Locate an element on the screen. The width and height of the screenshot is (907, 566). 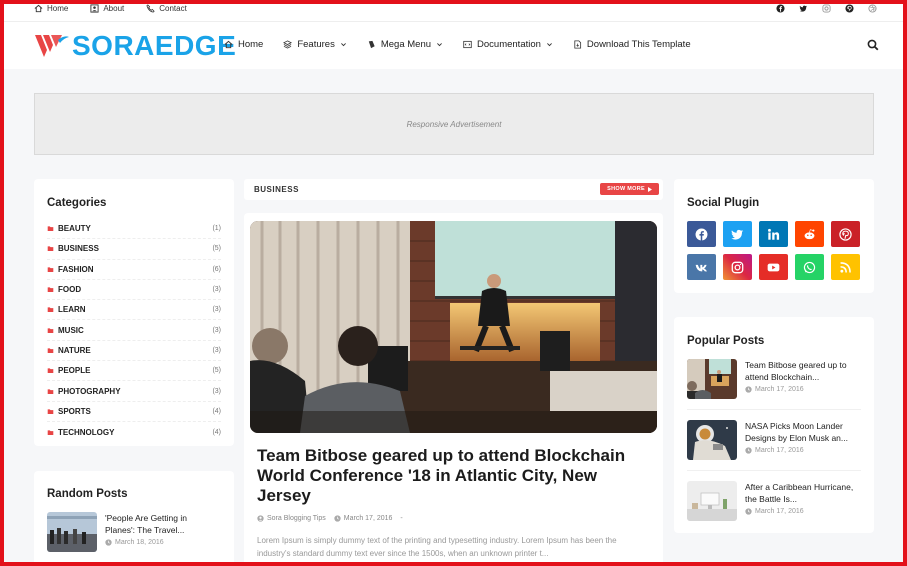
top-link-about: About is located at coordinates (107, 8).